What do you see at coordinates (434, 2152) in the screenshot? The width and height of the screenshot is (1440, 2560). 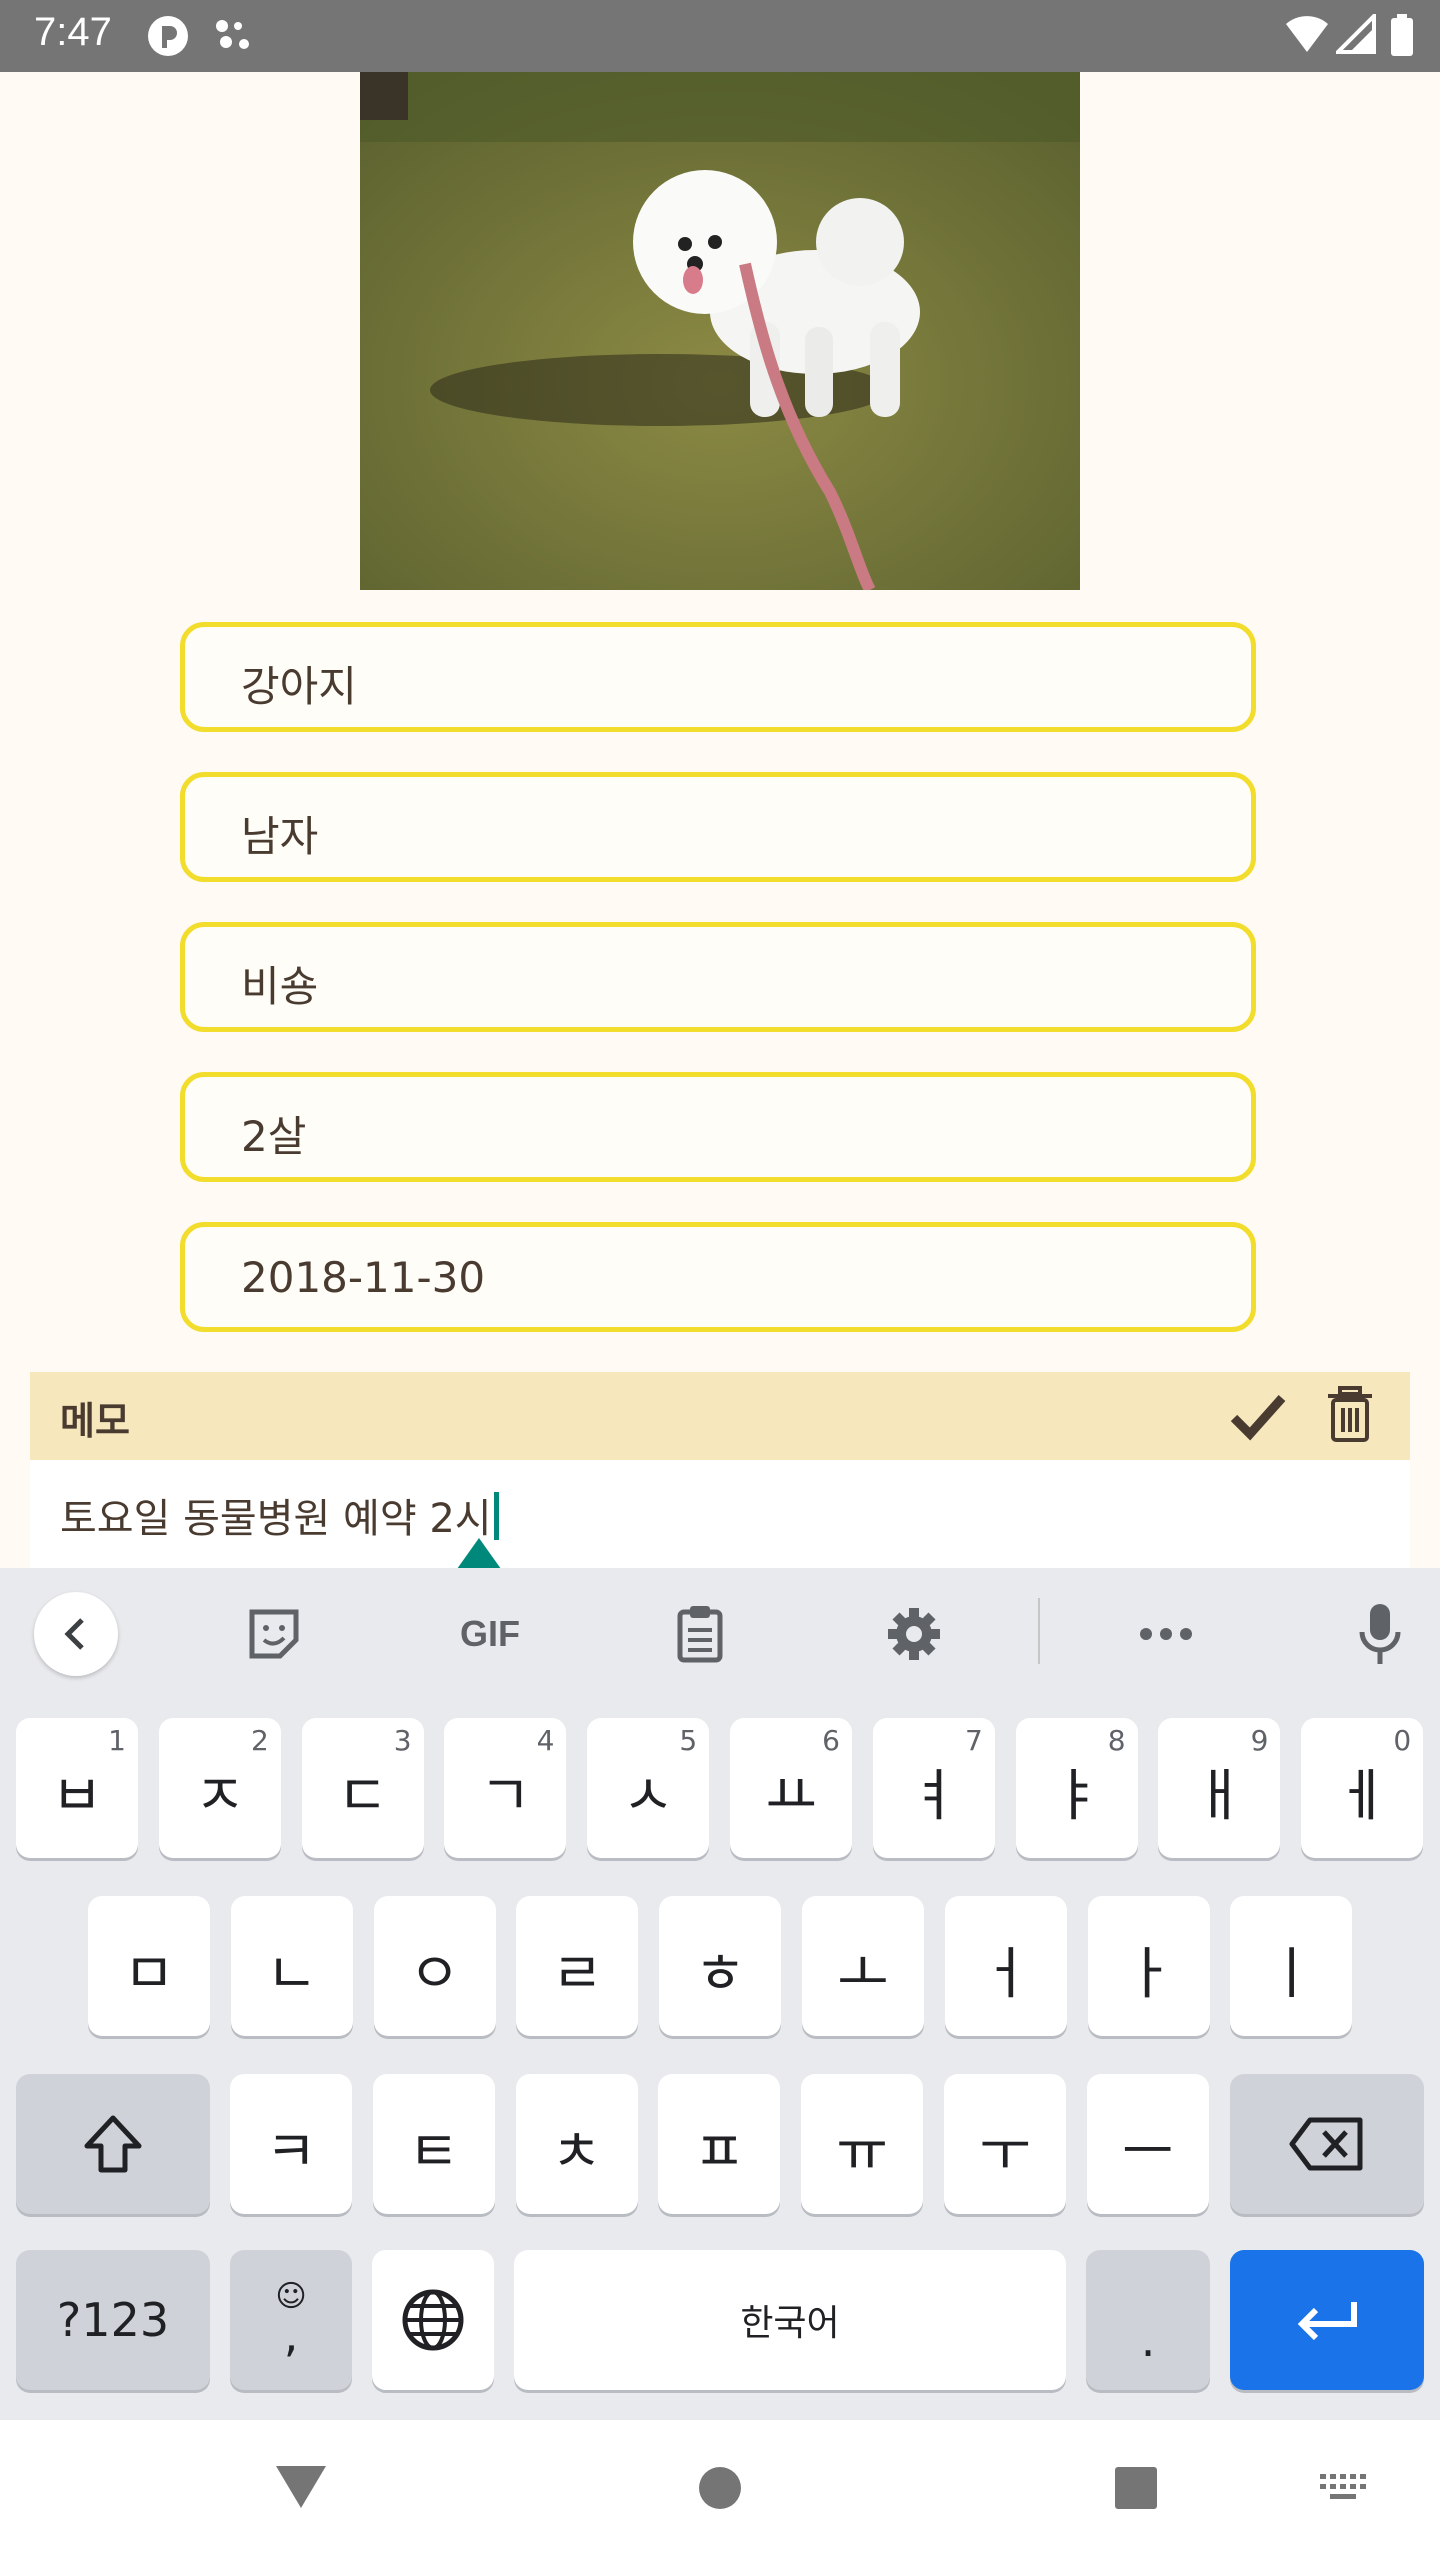 I see `key-label: ㅌ` at bounding box center [434, 2152].